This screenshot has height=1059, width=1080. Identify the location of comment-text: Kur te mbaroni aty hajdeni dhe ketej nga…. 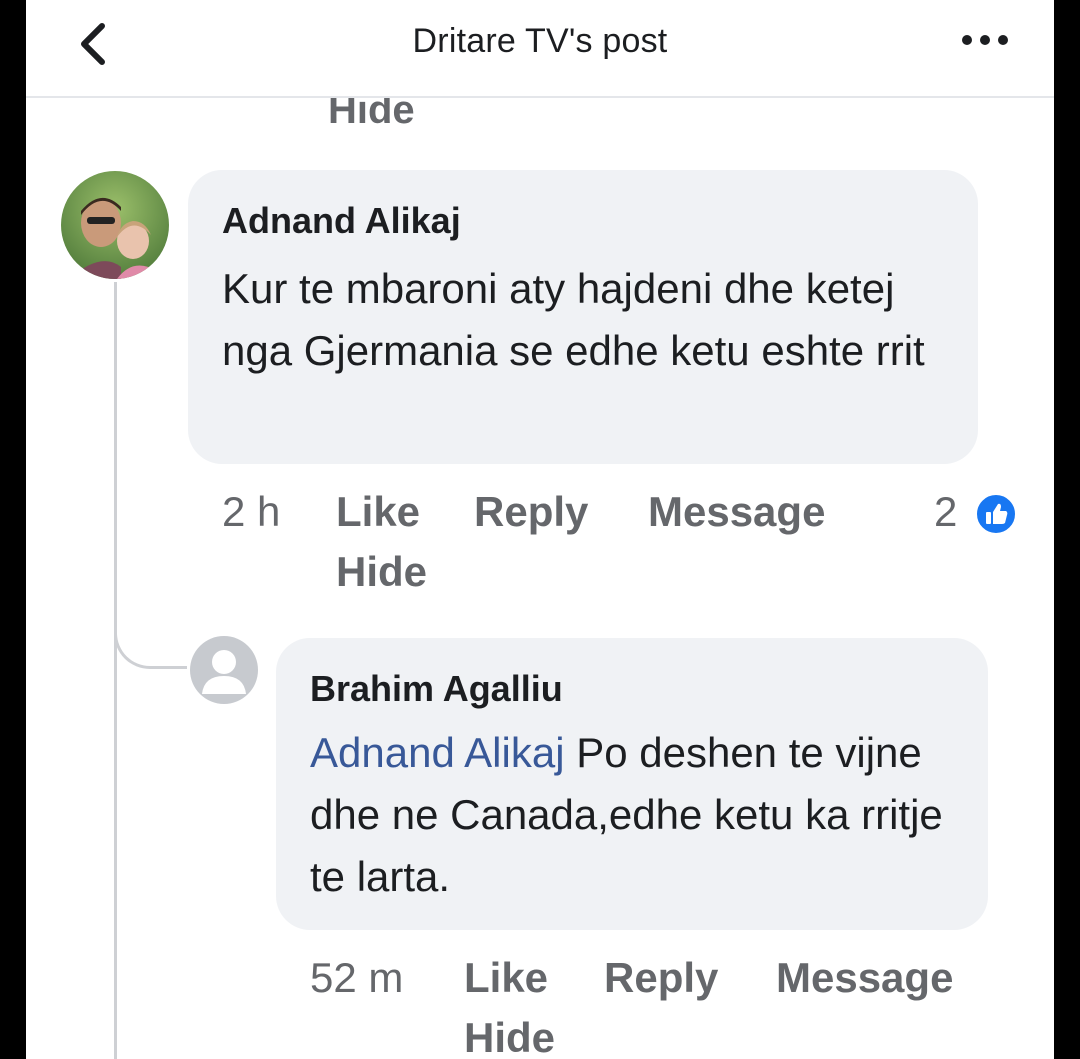
(573, 319).